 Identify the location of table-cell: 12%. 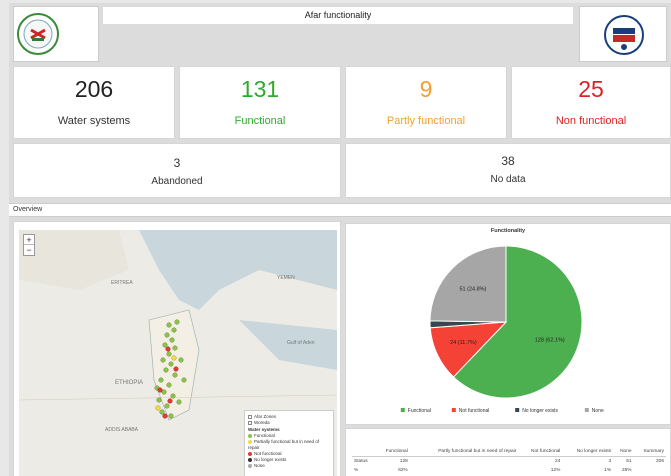
(555, 470).